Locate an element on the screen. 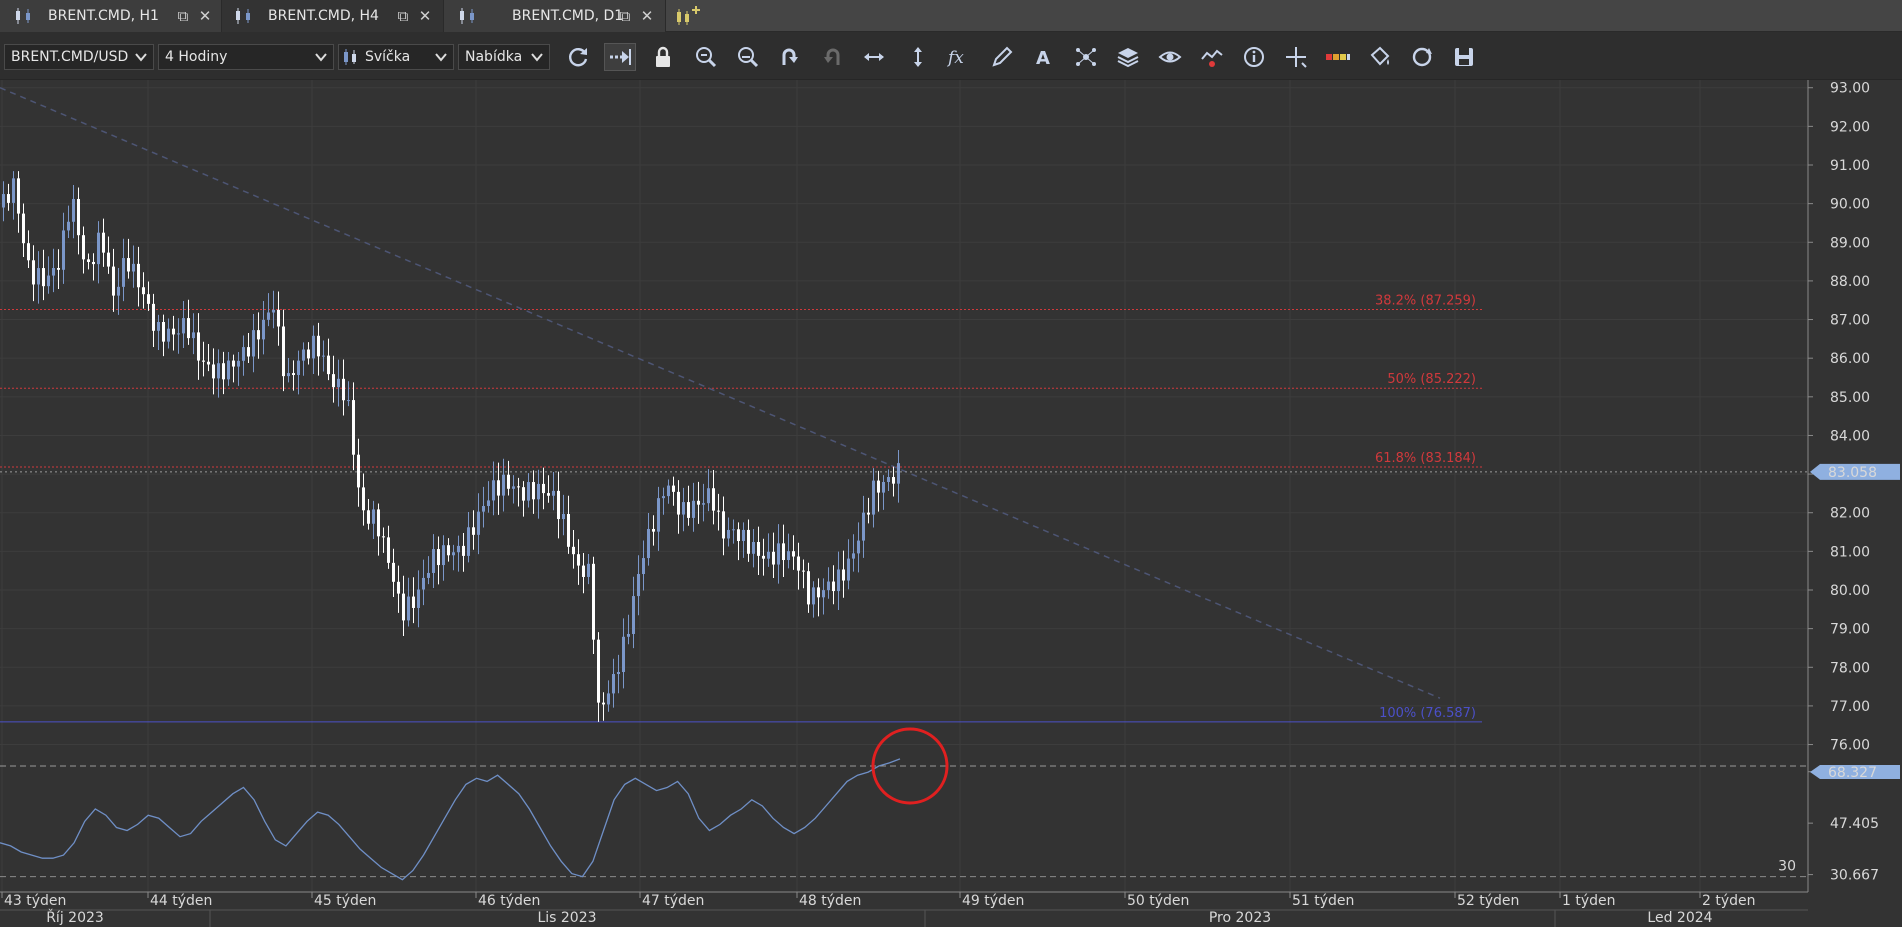  week-label: 49 týden is located at coordinates (993, 901).